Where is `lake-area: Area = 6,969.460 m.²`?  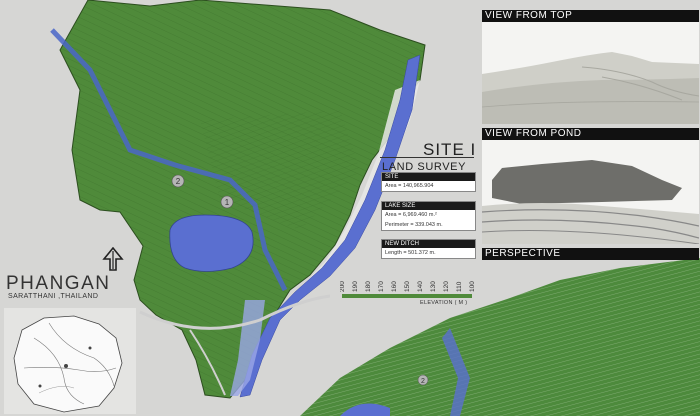 lake-area: Area = 6,969.460 m.² is located at coordinates (411, 215).